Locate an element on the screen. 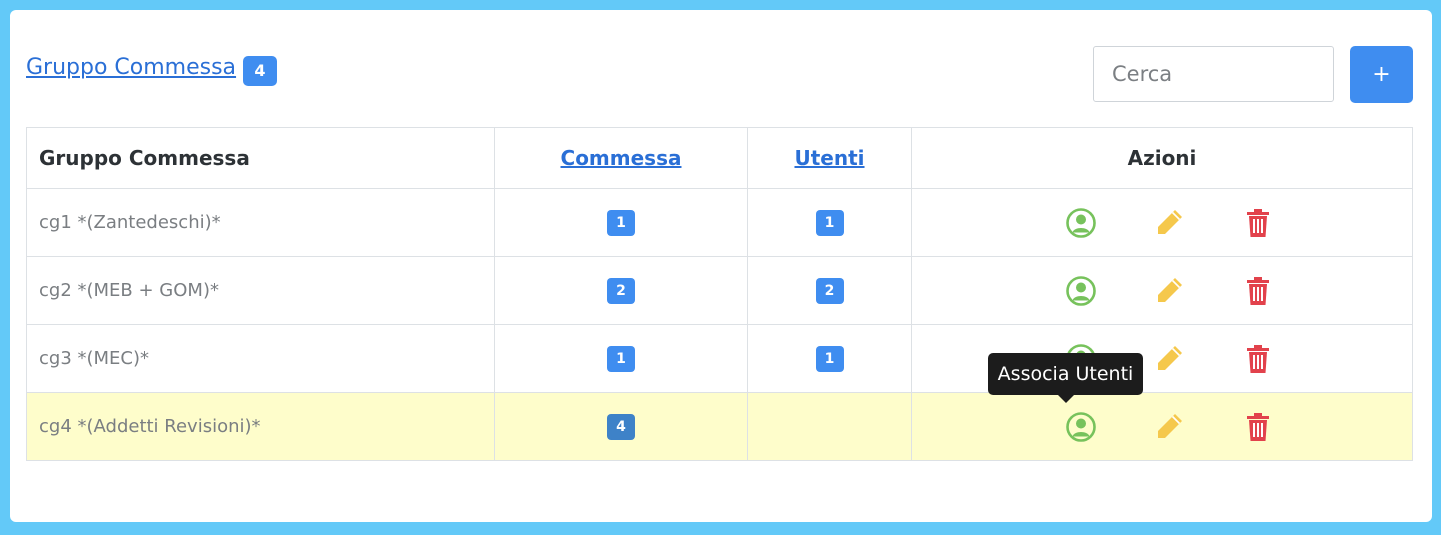  table-row: cg2 *(MEB + GOM)* 2 2 is located at coordinates (719, 290).